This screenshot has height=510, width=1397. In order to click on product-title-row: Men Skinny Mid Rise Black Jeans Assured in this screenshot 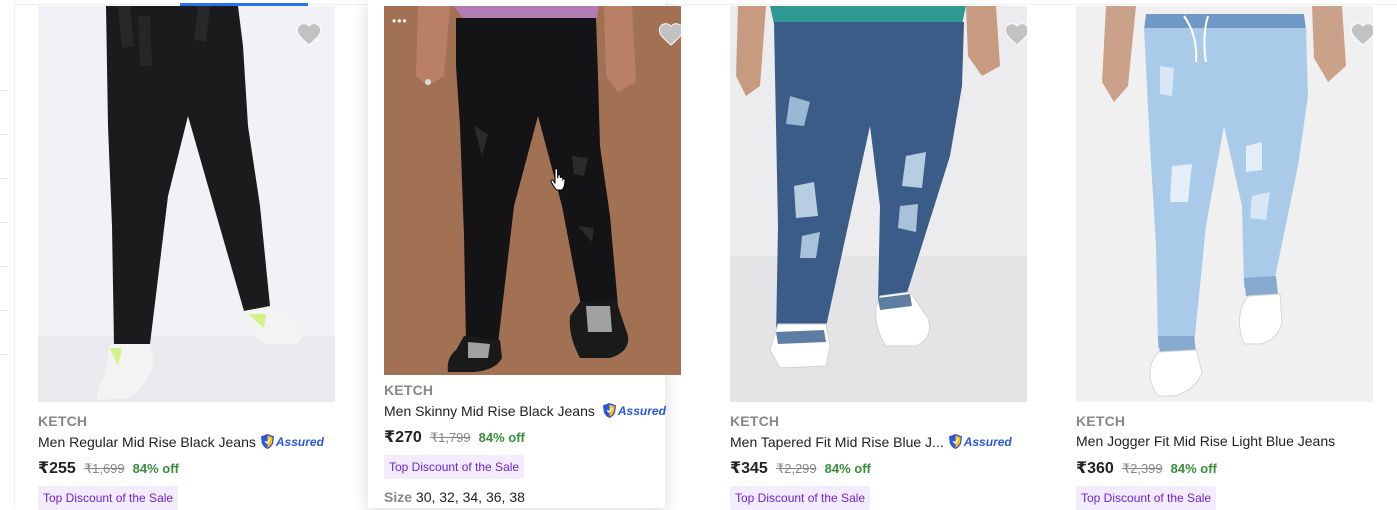, I will do `click(525, 410)`.